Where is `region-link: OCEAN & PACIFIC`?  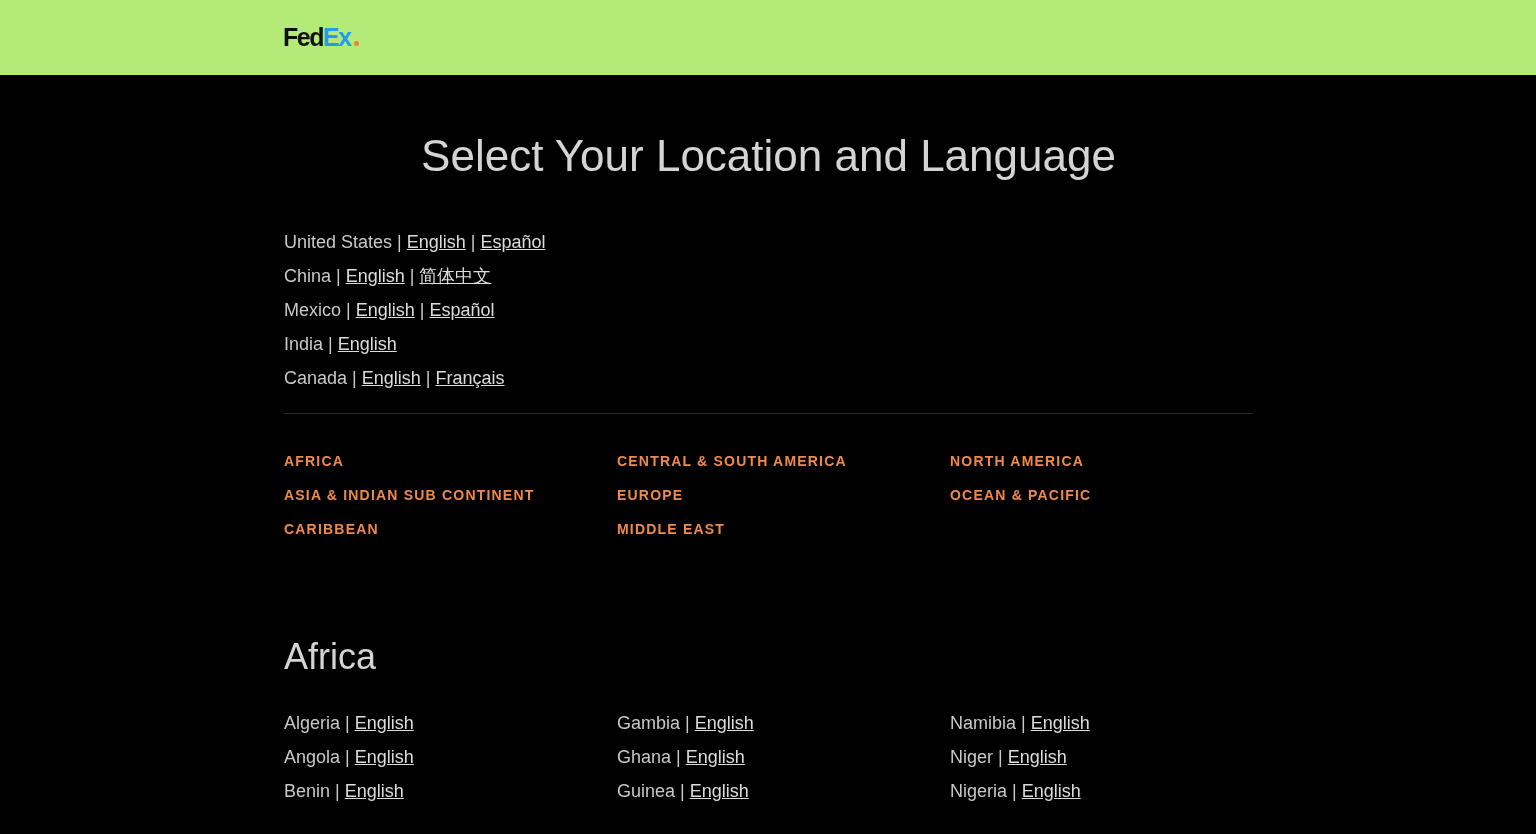
region-link: OCEAN & PACIFIC is located at coordinates (1021, 495).